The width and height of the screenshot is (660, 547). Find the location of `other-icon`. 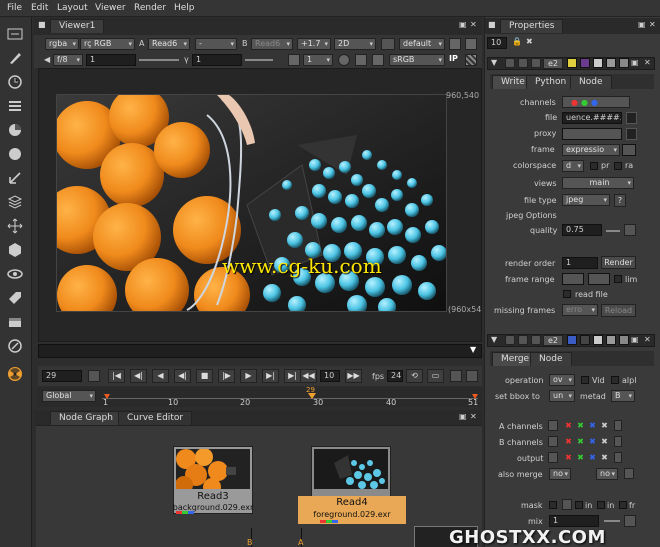

other-icon is located at coordinates (15, 346).